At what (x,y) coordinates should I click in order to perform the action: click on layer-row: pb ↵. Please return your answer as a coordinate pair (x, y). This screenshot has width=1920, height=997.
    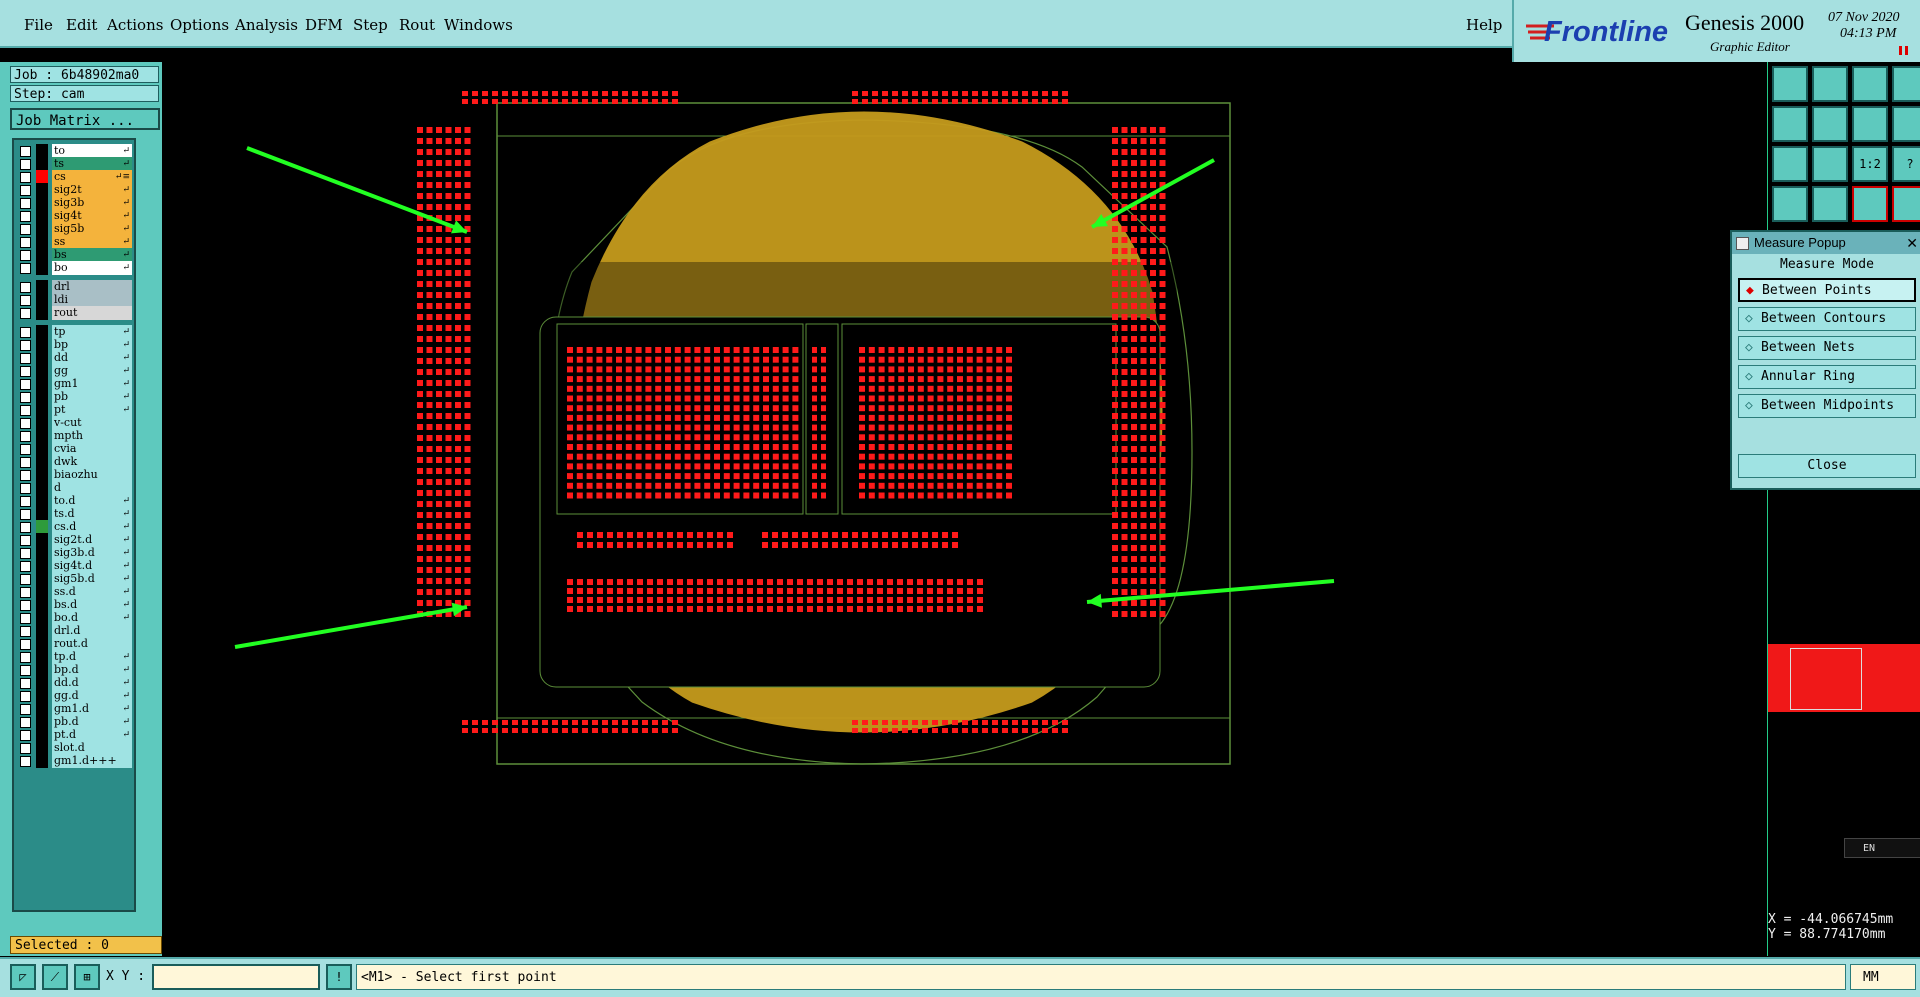
    Looking at the image, I should click on (74, 397).